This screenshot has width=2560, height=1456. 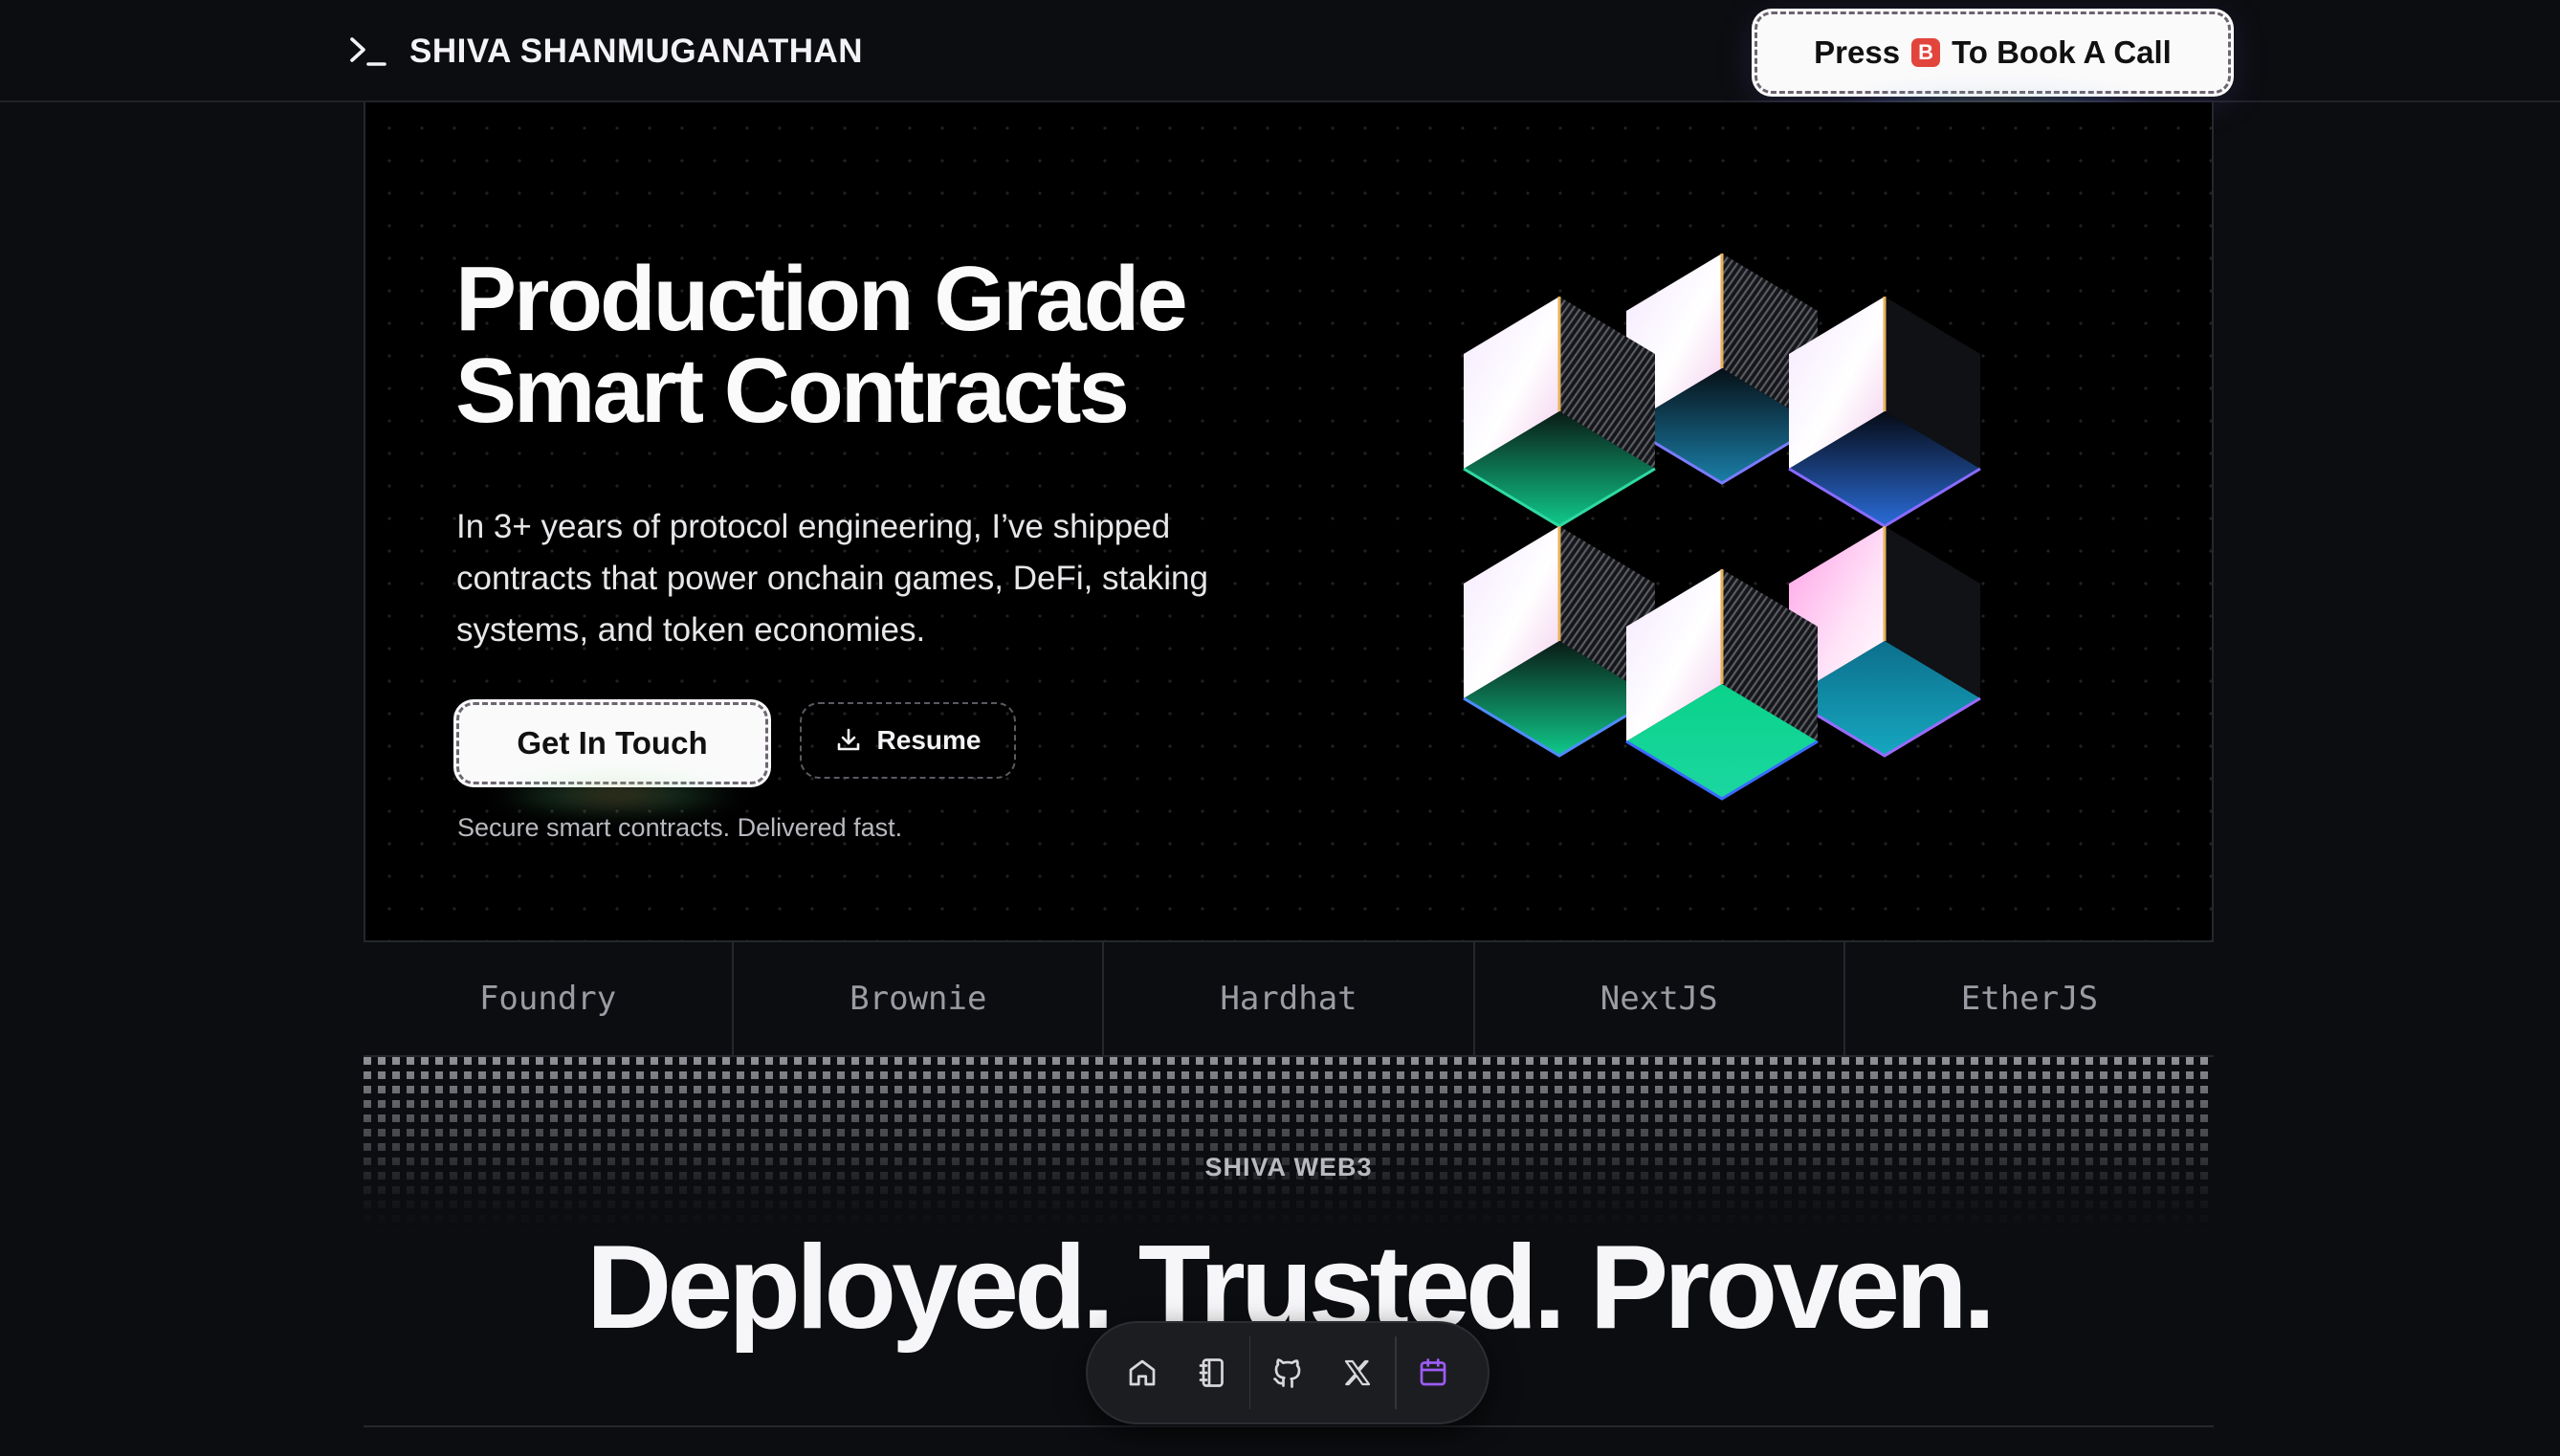 I want to click on resume-button: Resume, so click(x=908, y=741).